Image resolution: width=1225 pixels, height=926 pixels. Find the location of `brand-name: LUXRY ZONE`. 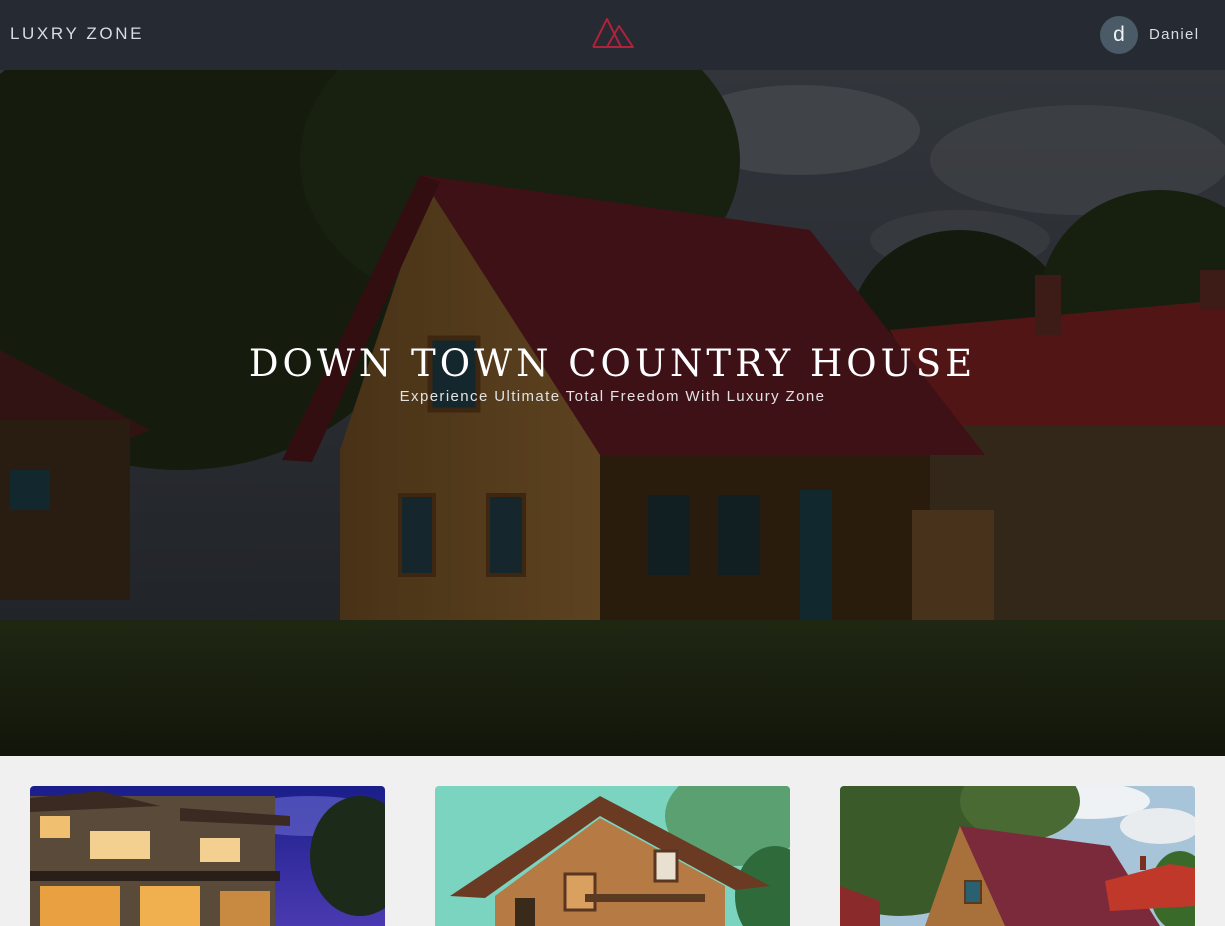

brand-name: LUXRY ZONE is located at coordinates (77, 34).